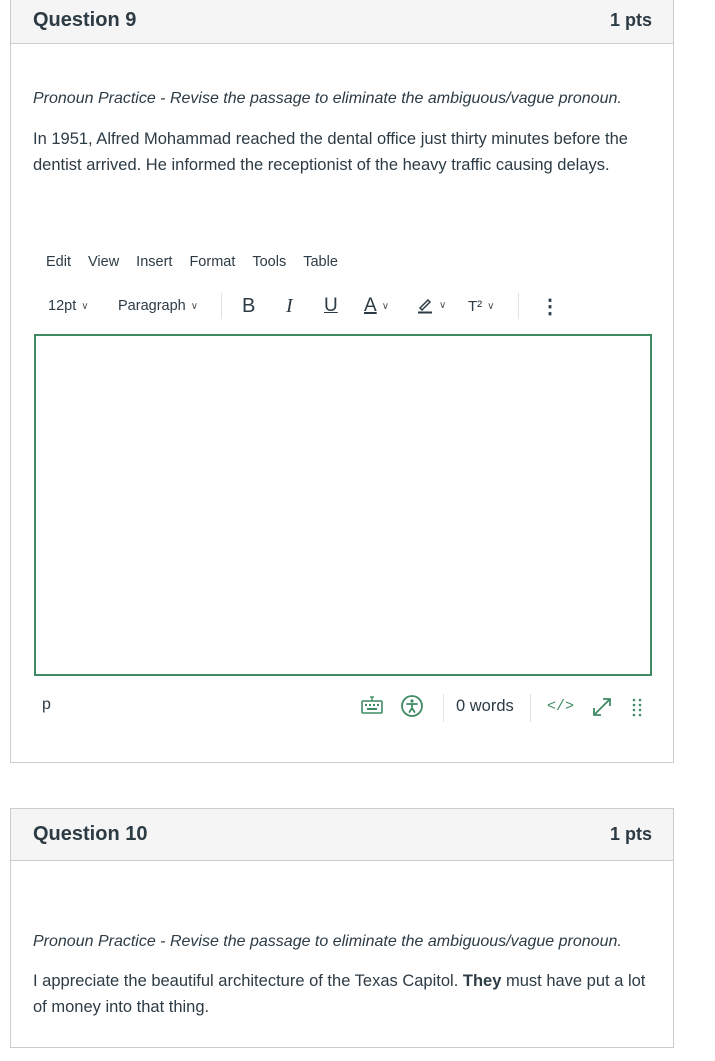  I want to click on text-color-icon: A, so click(370, 305).